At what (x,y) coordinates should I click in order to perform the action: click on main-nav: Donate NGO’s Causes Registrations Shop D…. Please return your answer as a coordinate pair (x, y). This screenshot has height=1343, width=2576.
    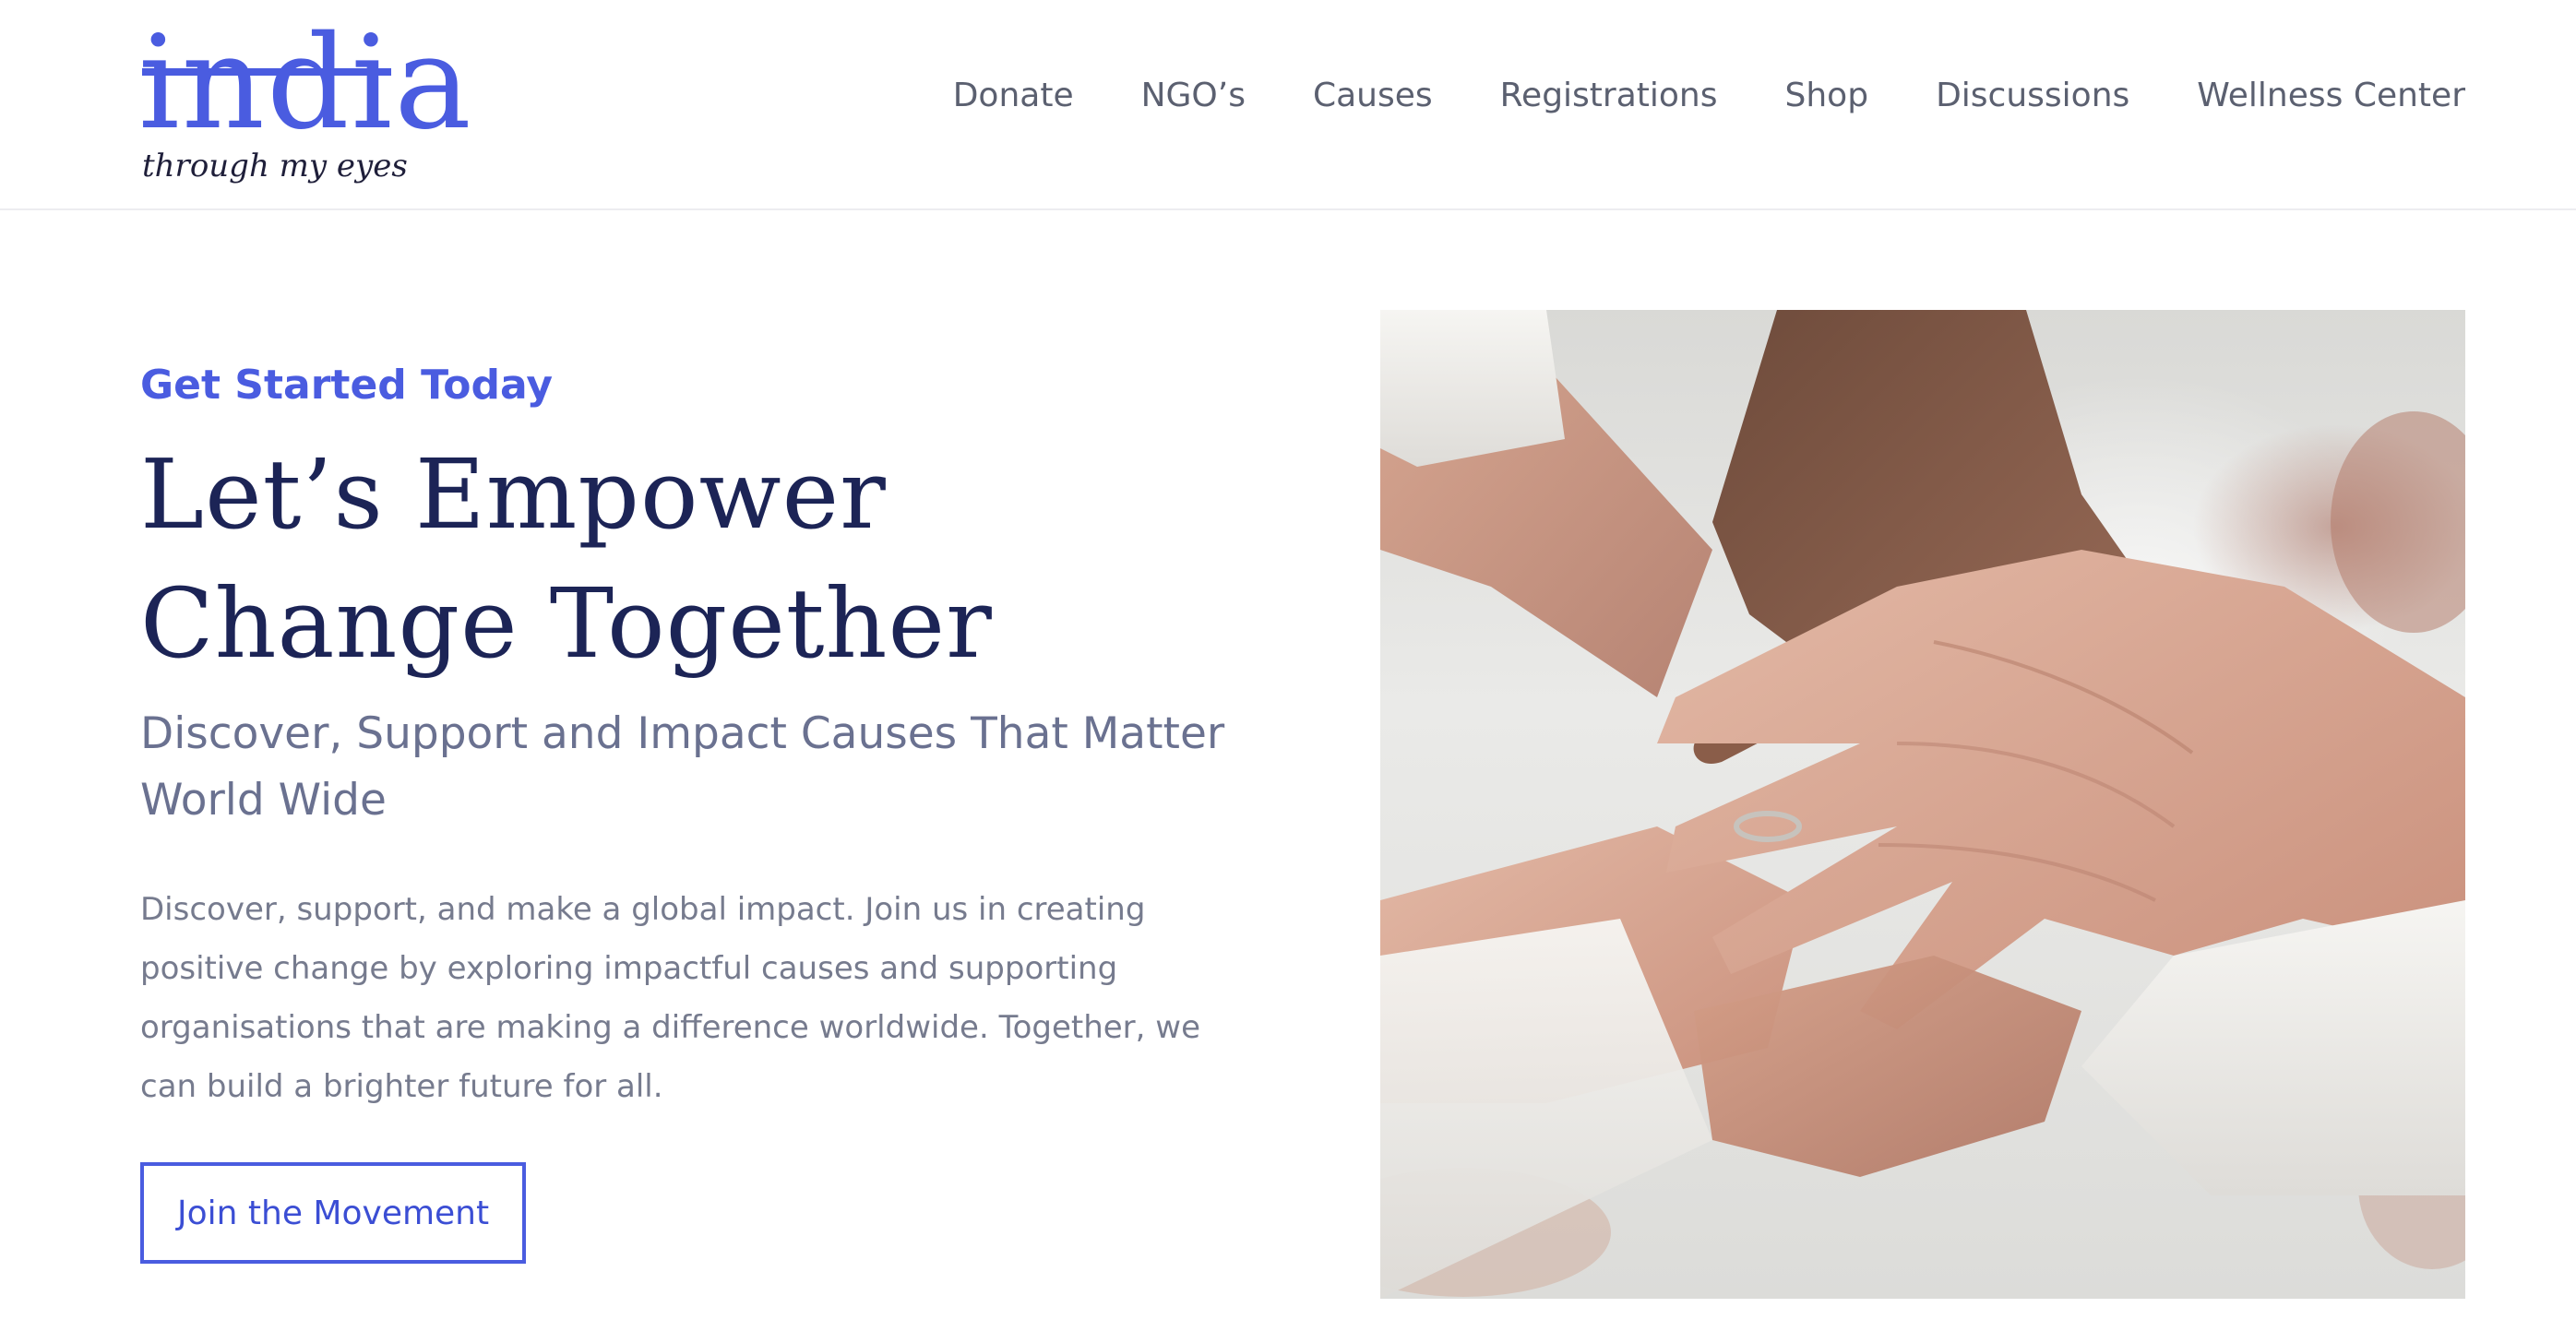
    Looking at the image, I should click on (1709, 96).